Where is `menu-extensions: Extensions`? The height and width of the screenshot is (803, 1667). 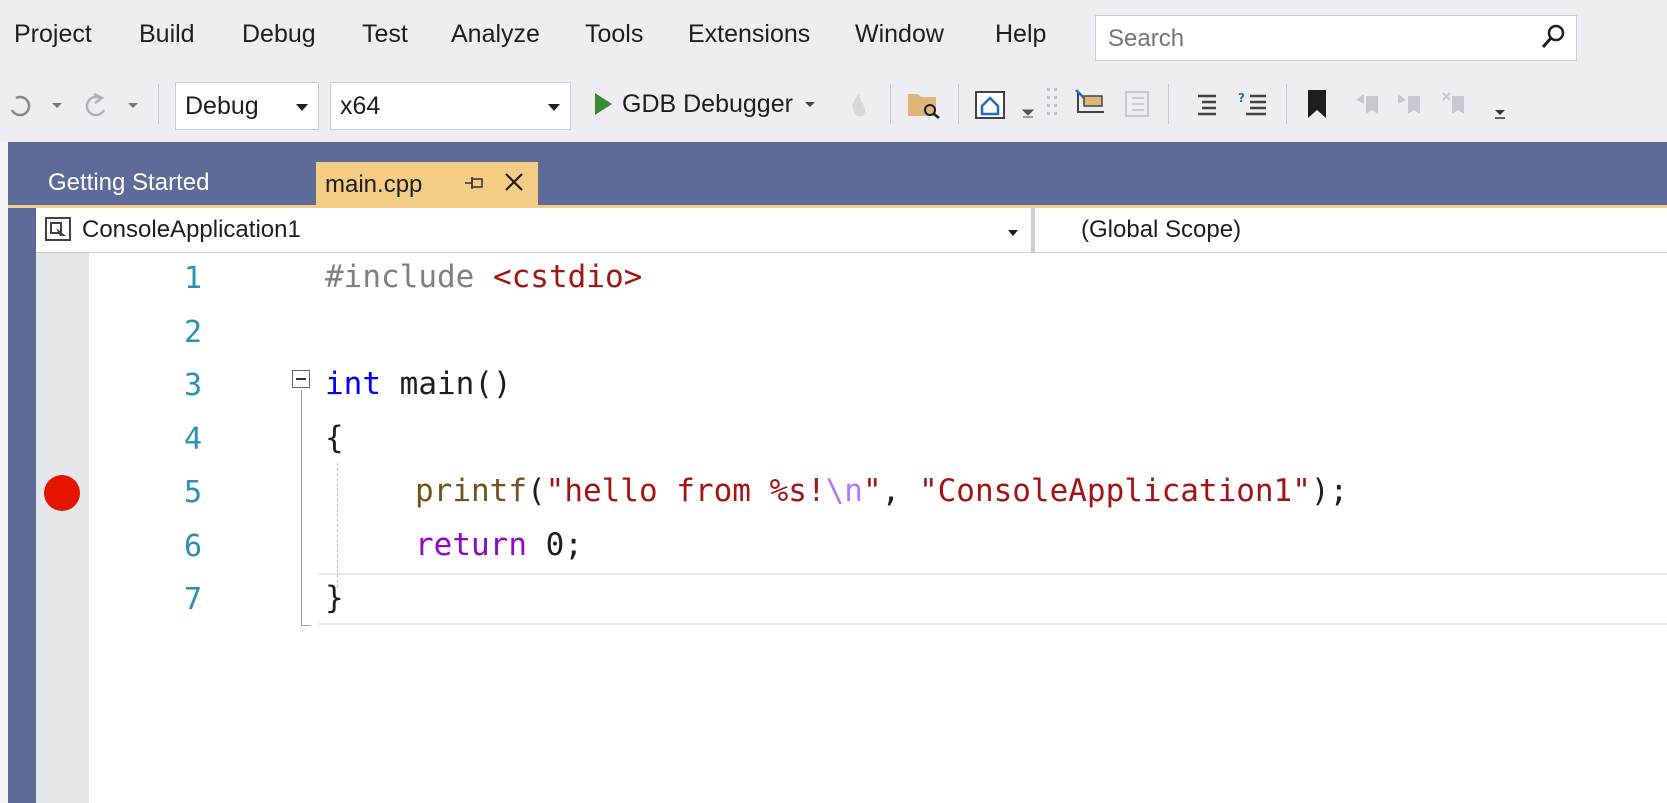
menu-extensions: Extensions is located at coordinates (749, 34).